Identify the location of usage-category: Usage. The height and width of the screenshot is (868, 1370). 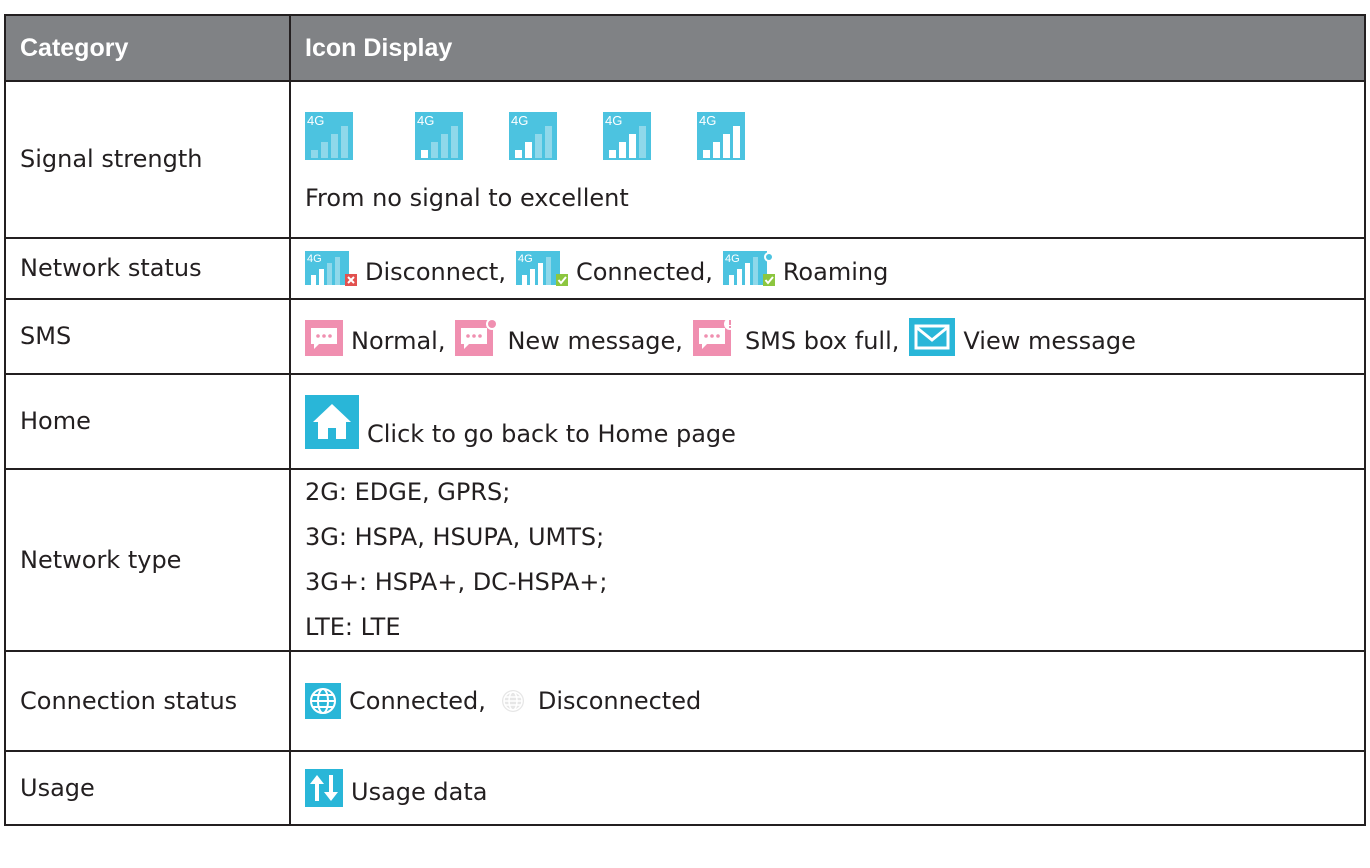
(147, 788).